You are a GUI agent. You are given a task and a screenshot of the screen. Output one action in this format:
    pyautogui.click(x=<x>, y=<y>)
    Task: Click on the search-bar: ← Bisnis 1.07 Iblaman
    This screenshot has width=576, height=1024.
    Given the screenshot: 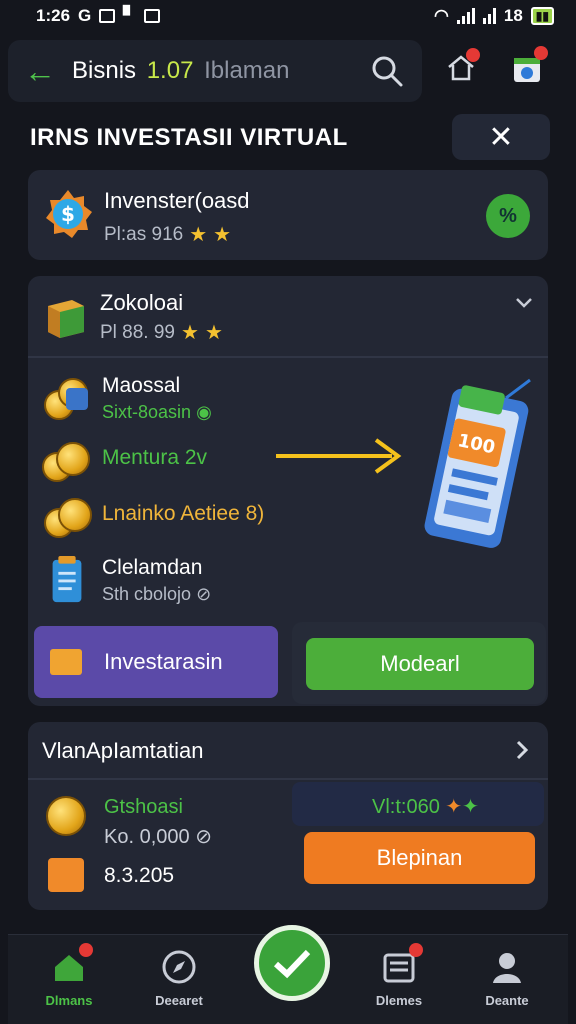 What is the action you would take?
    pyautogui.click(x=215, y=71)
    